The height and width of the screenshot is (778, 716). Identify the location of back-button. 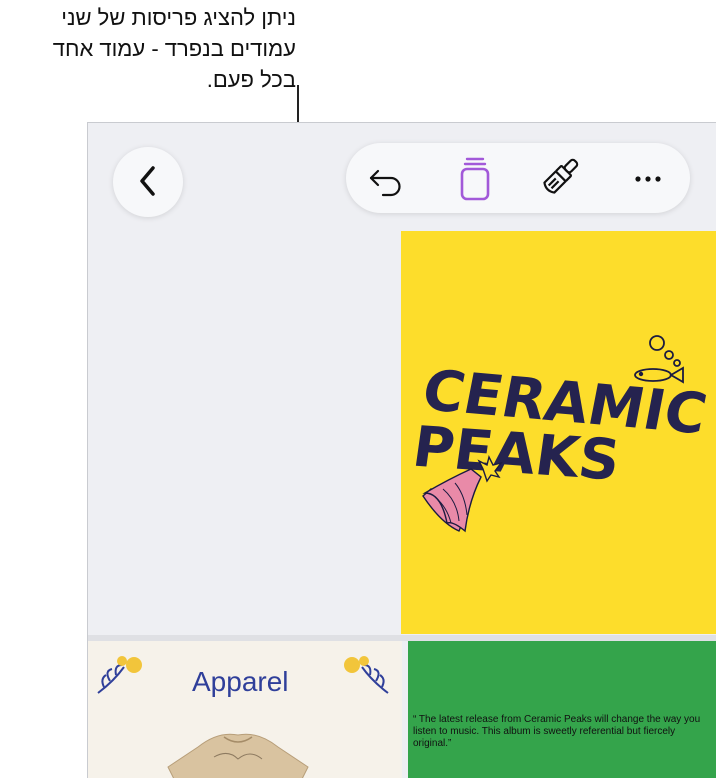
(148, 182).